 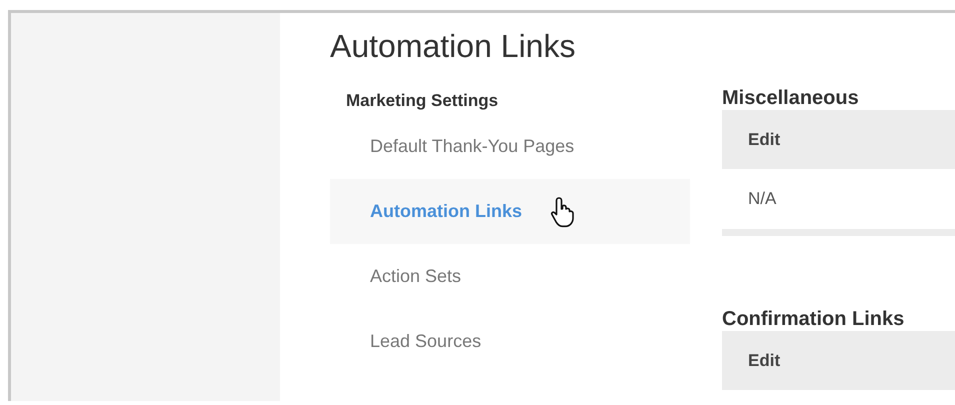 What do you see at coordinates (814, 319) in the screenshot?
I see `section-title: Confirmation Links` at bounding box center [814, 319].